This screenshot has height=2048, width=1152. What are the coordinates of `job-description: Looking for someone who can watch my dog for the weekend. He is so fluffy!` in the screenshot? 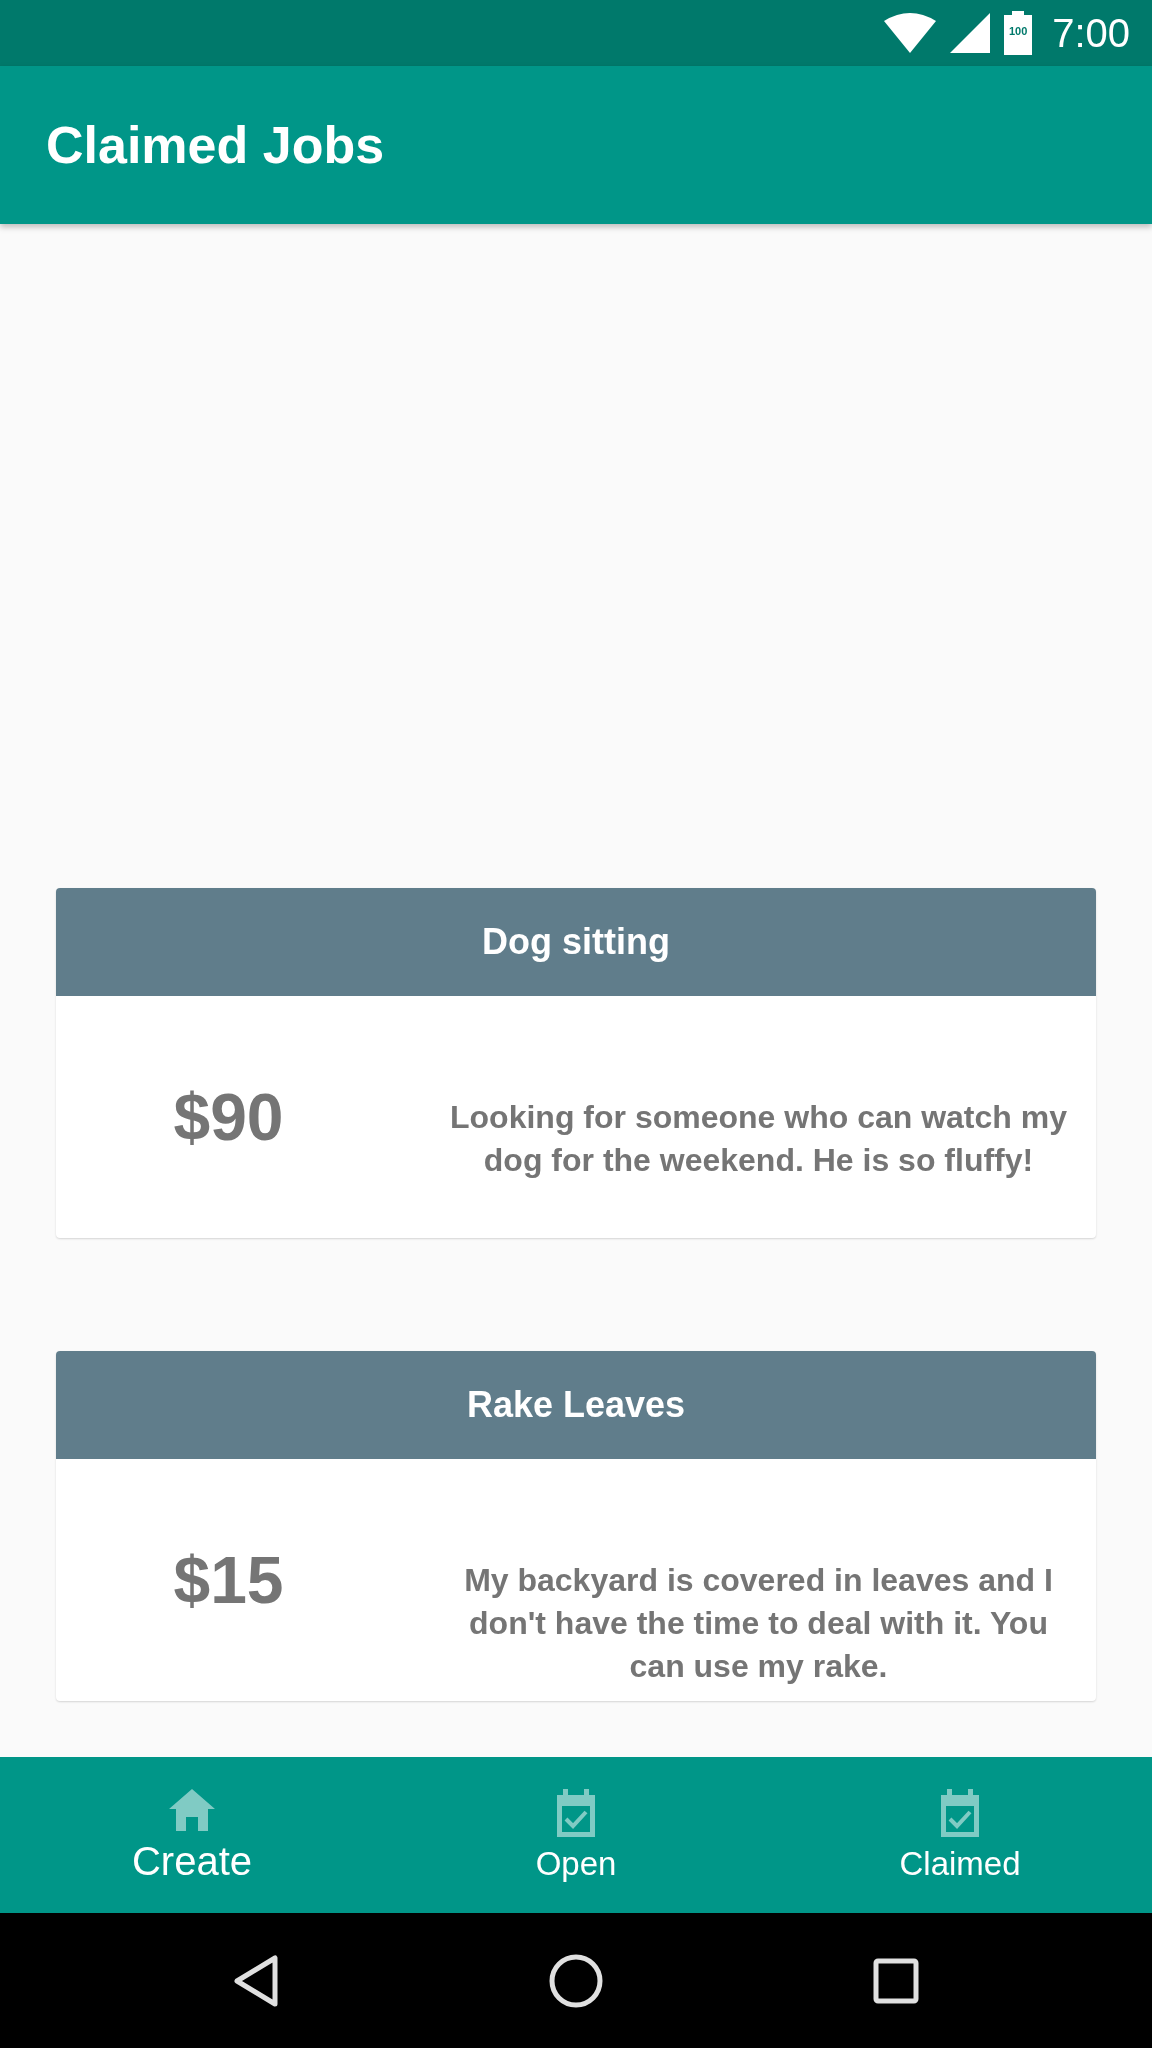 It's located at (758, 1139).